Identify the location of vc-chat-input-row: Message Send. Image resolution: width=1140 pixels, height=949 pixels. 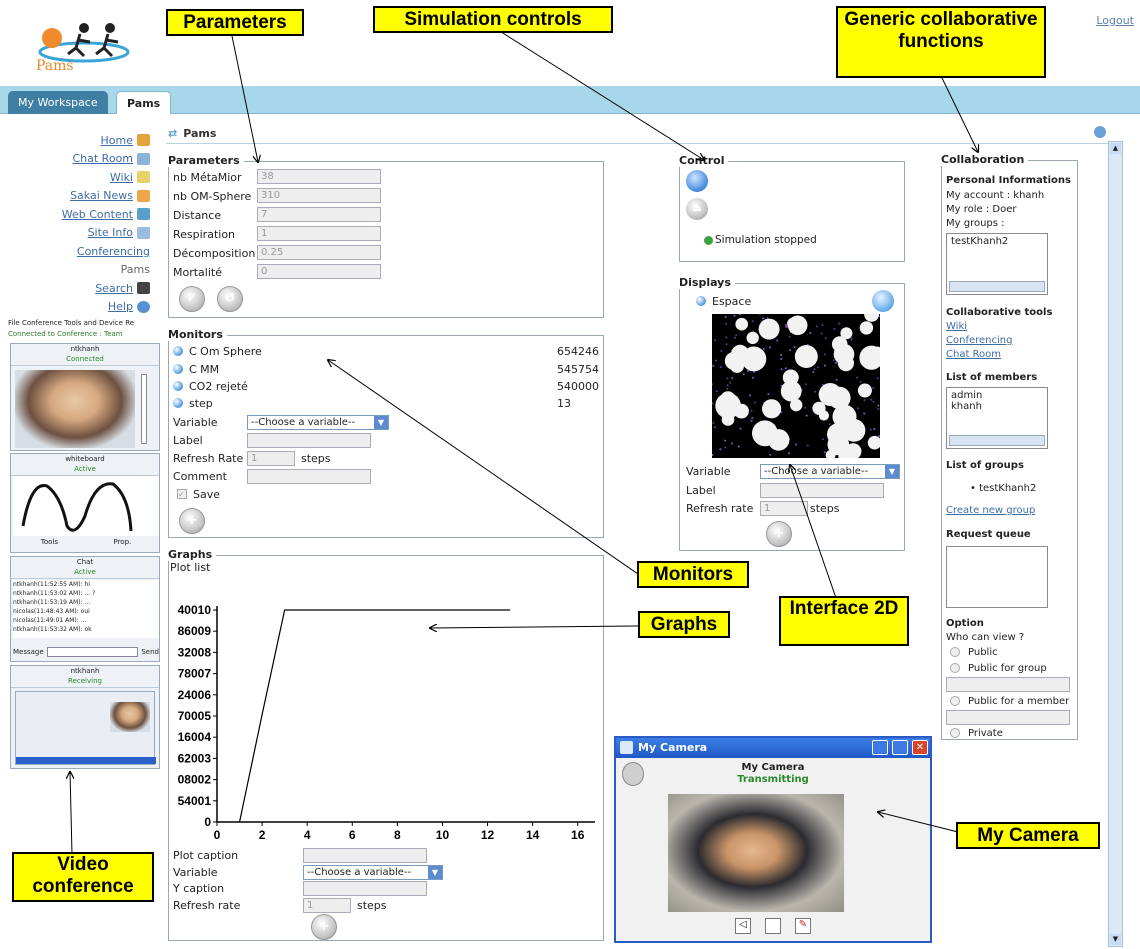
(86, 652).